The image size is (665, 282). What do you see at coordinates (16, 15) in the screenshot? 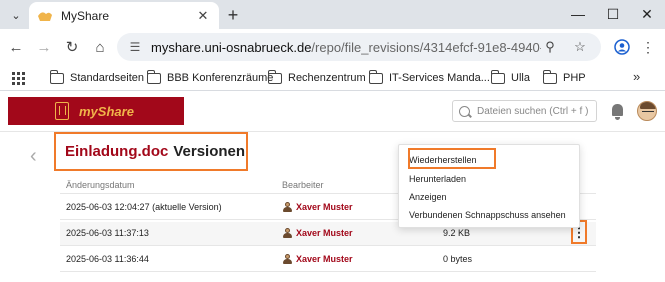
I see `tab-search-chevron-icon: ⌄` at bounding box center [16, 15].